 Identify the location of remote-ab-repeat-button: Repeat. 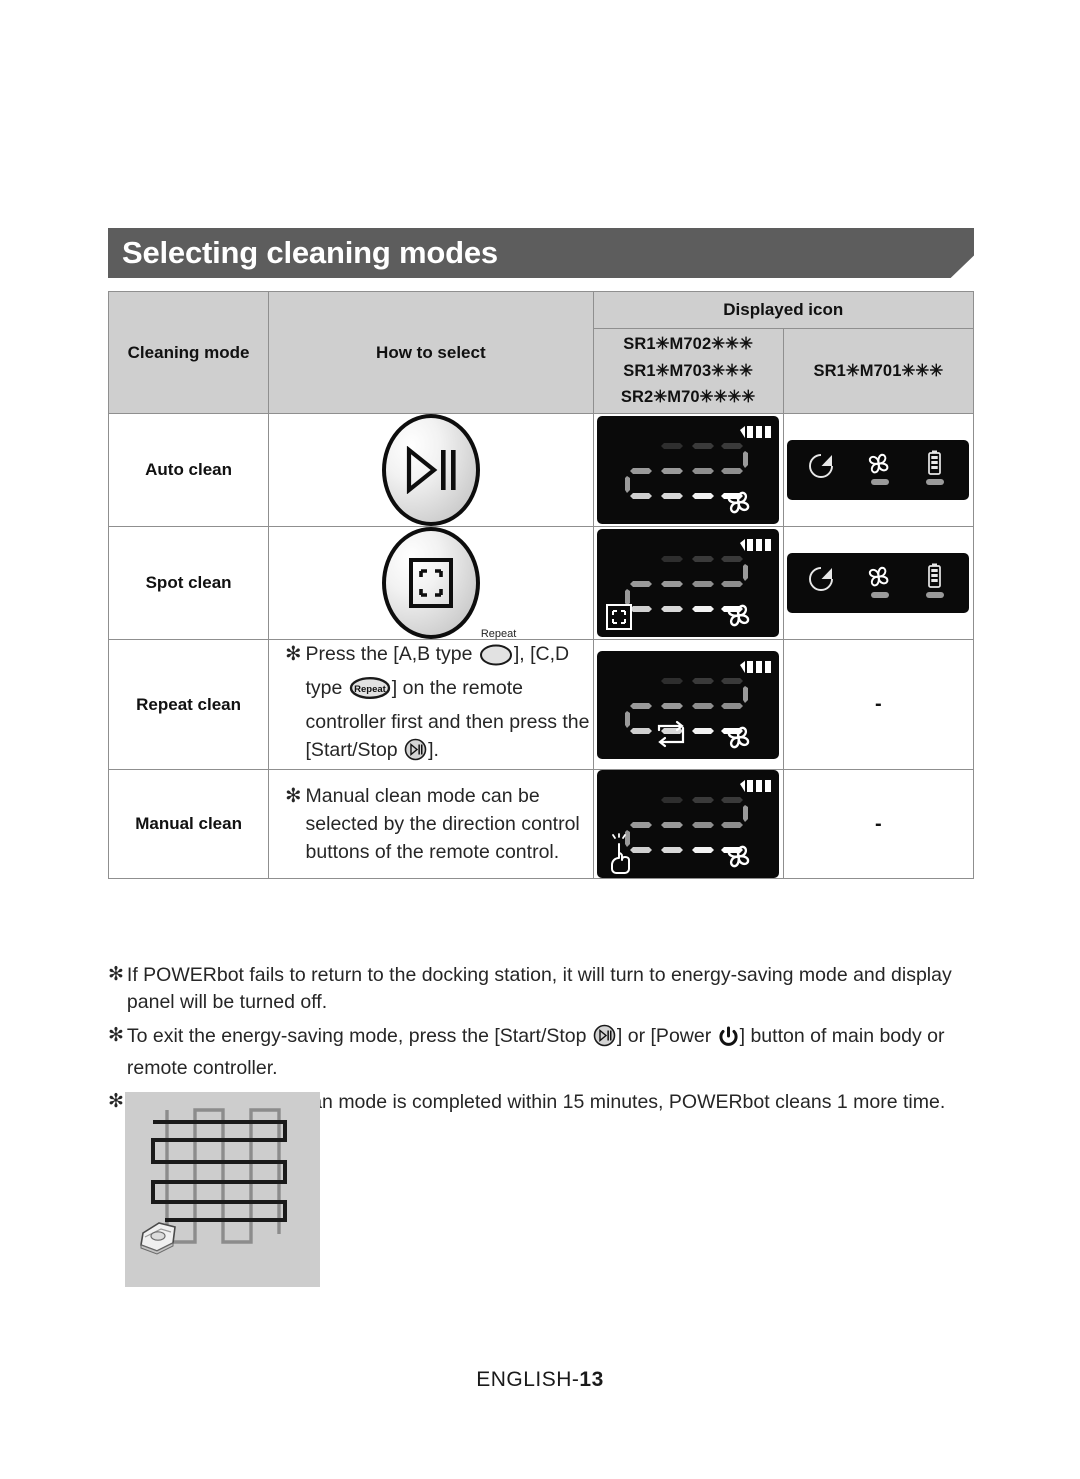
(497, 651).